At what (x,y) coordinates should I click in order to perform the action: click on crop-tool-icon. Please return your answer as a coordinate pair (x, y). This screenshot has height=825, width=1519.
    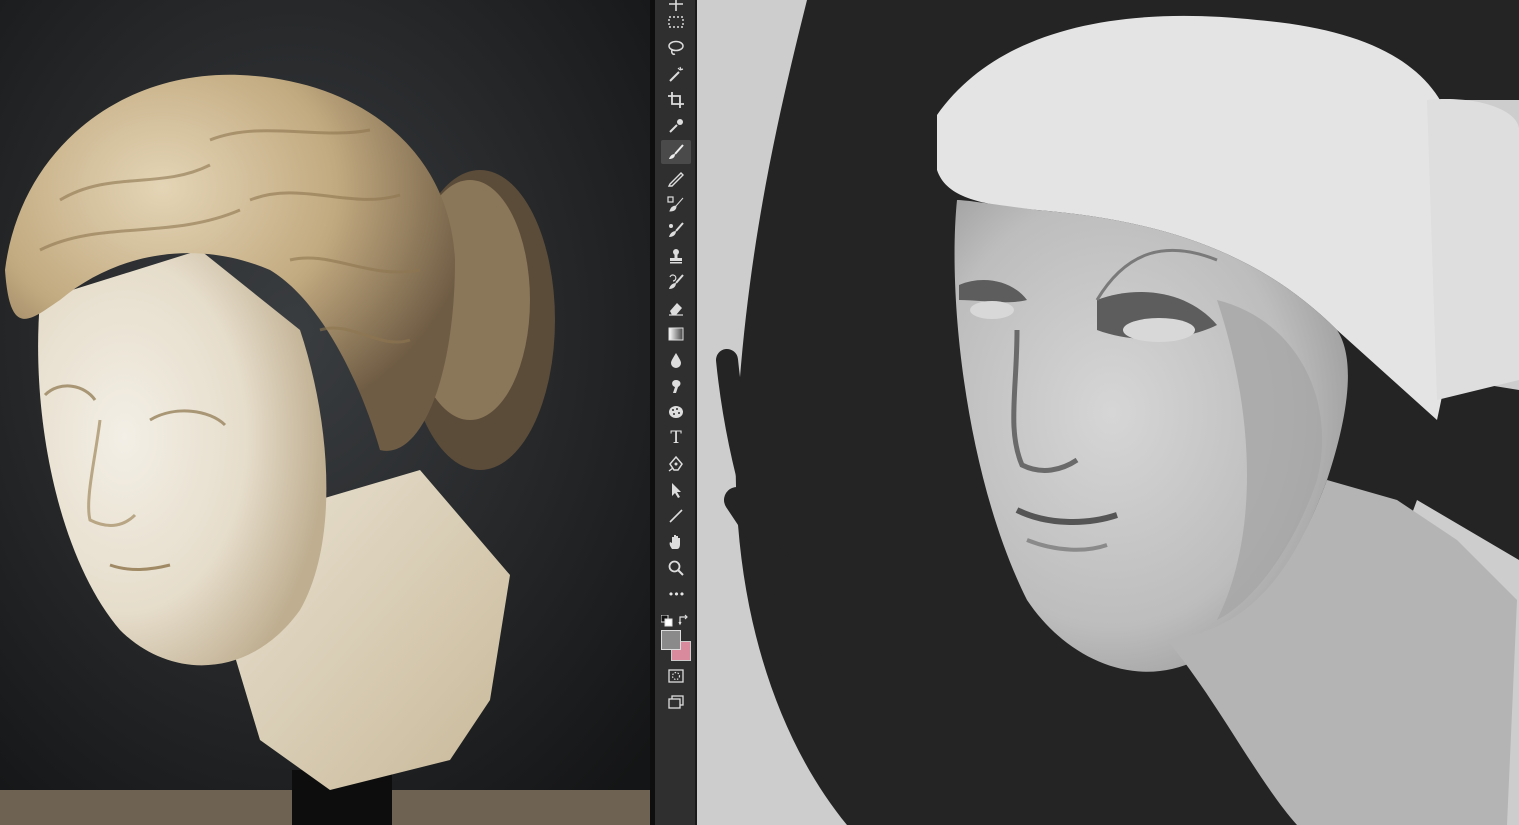
    Looking at the image, I should click on (676, 100).